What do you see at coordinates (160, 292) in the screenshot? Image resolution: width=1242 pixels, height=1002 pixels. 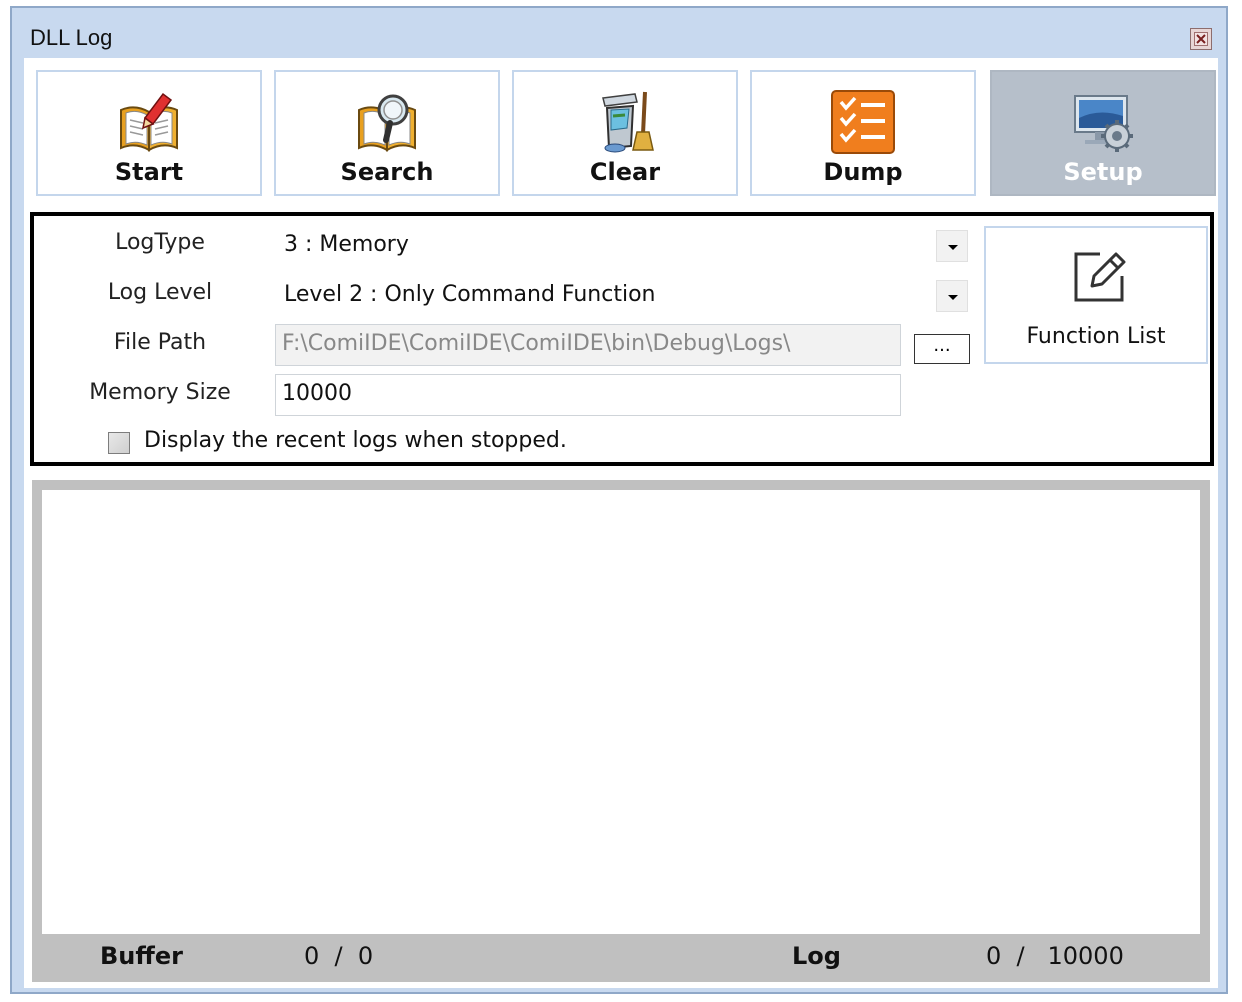 I see `log-level-label: Log Level` at bounding box center [160, 292].